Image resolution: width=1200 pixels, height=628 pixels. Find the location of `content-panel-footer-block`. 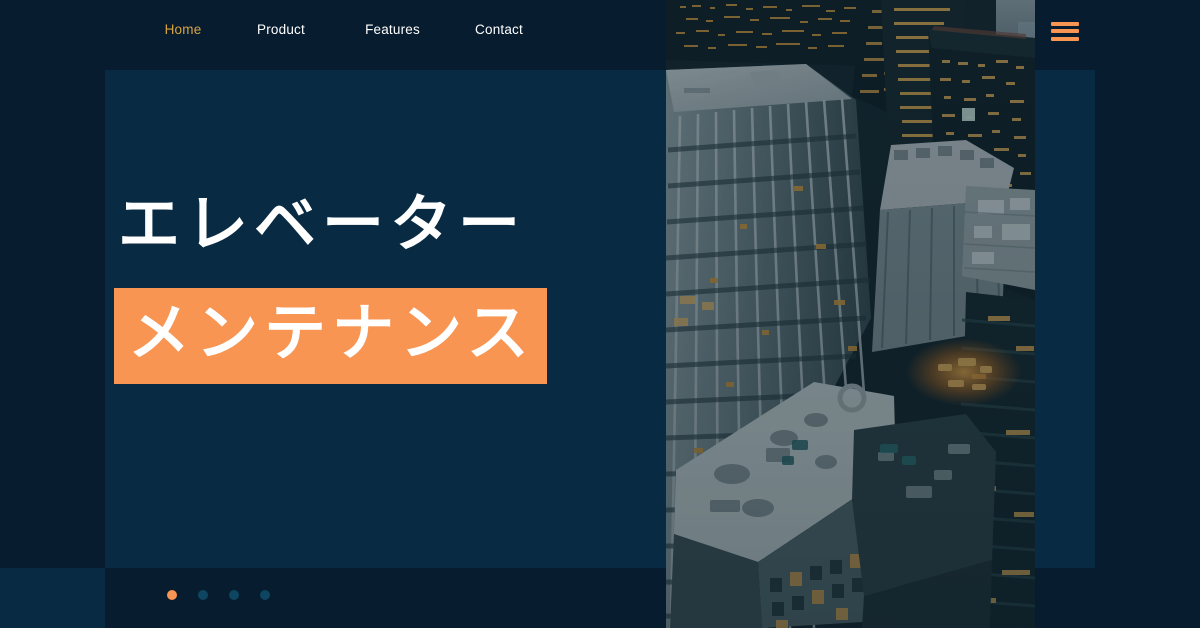

content-panel-footer-block is located at coordinates (52, 598).